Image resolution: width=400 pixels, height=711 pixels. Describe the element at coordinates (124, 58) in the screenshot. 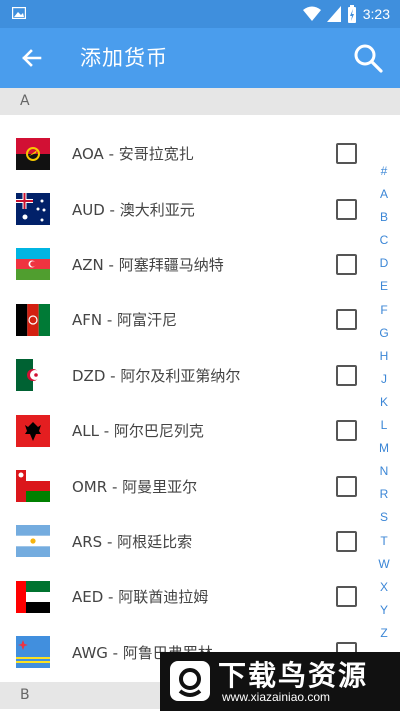

I see `page-title: 添加货币` at that location.